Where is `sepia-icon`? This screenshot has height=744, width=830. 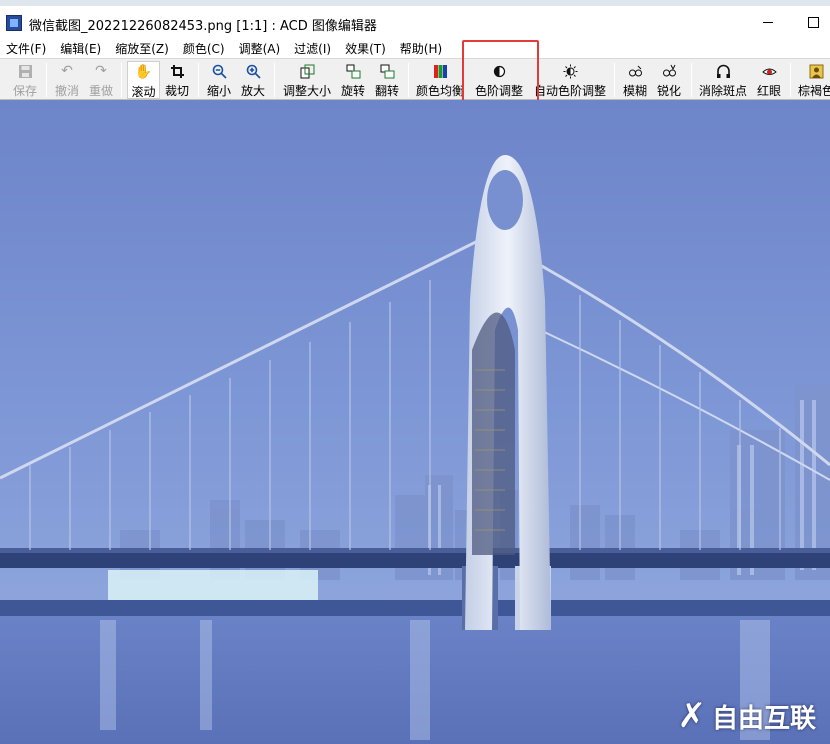
sepia-icon is located at coordinates (816, 71).